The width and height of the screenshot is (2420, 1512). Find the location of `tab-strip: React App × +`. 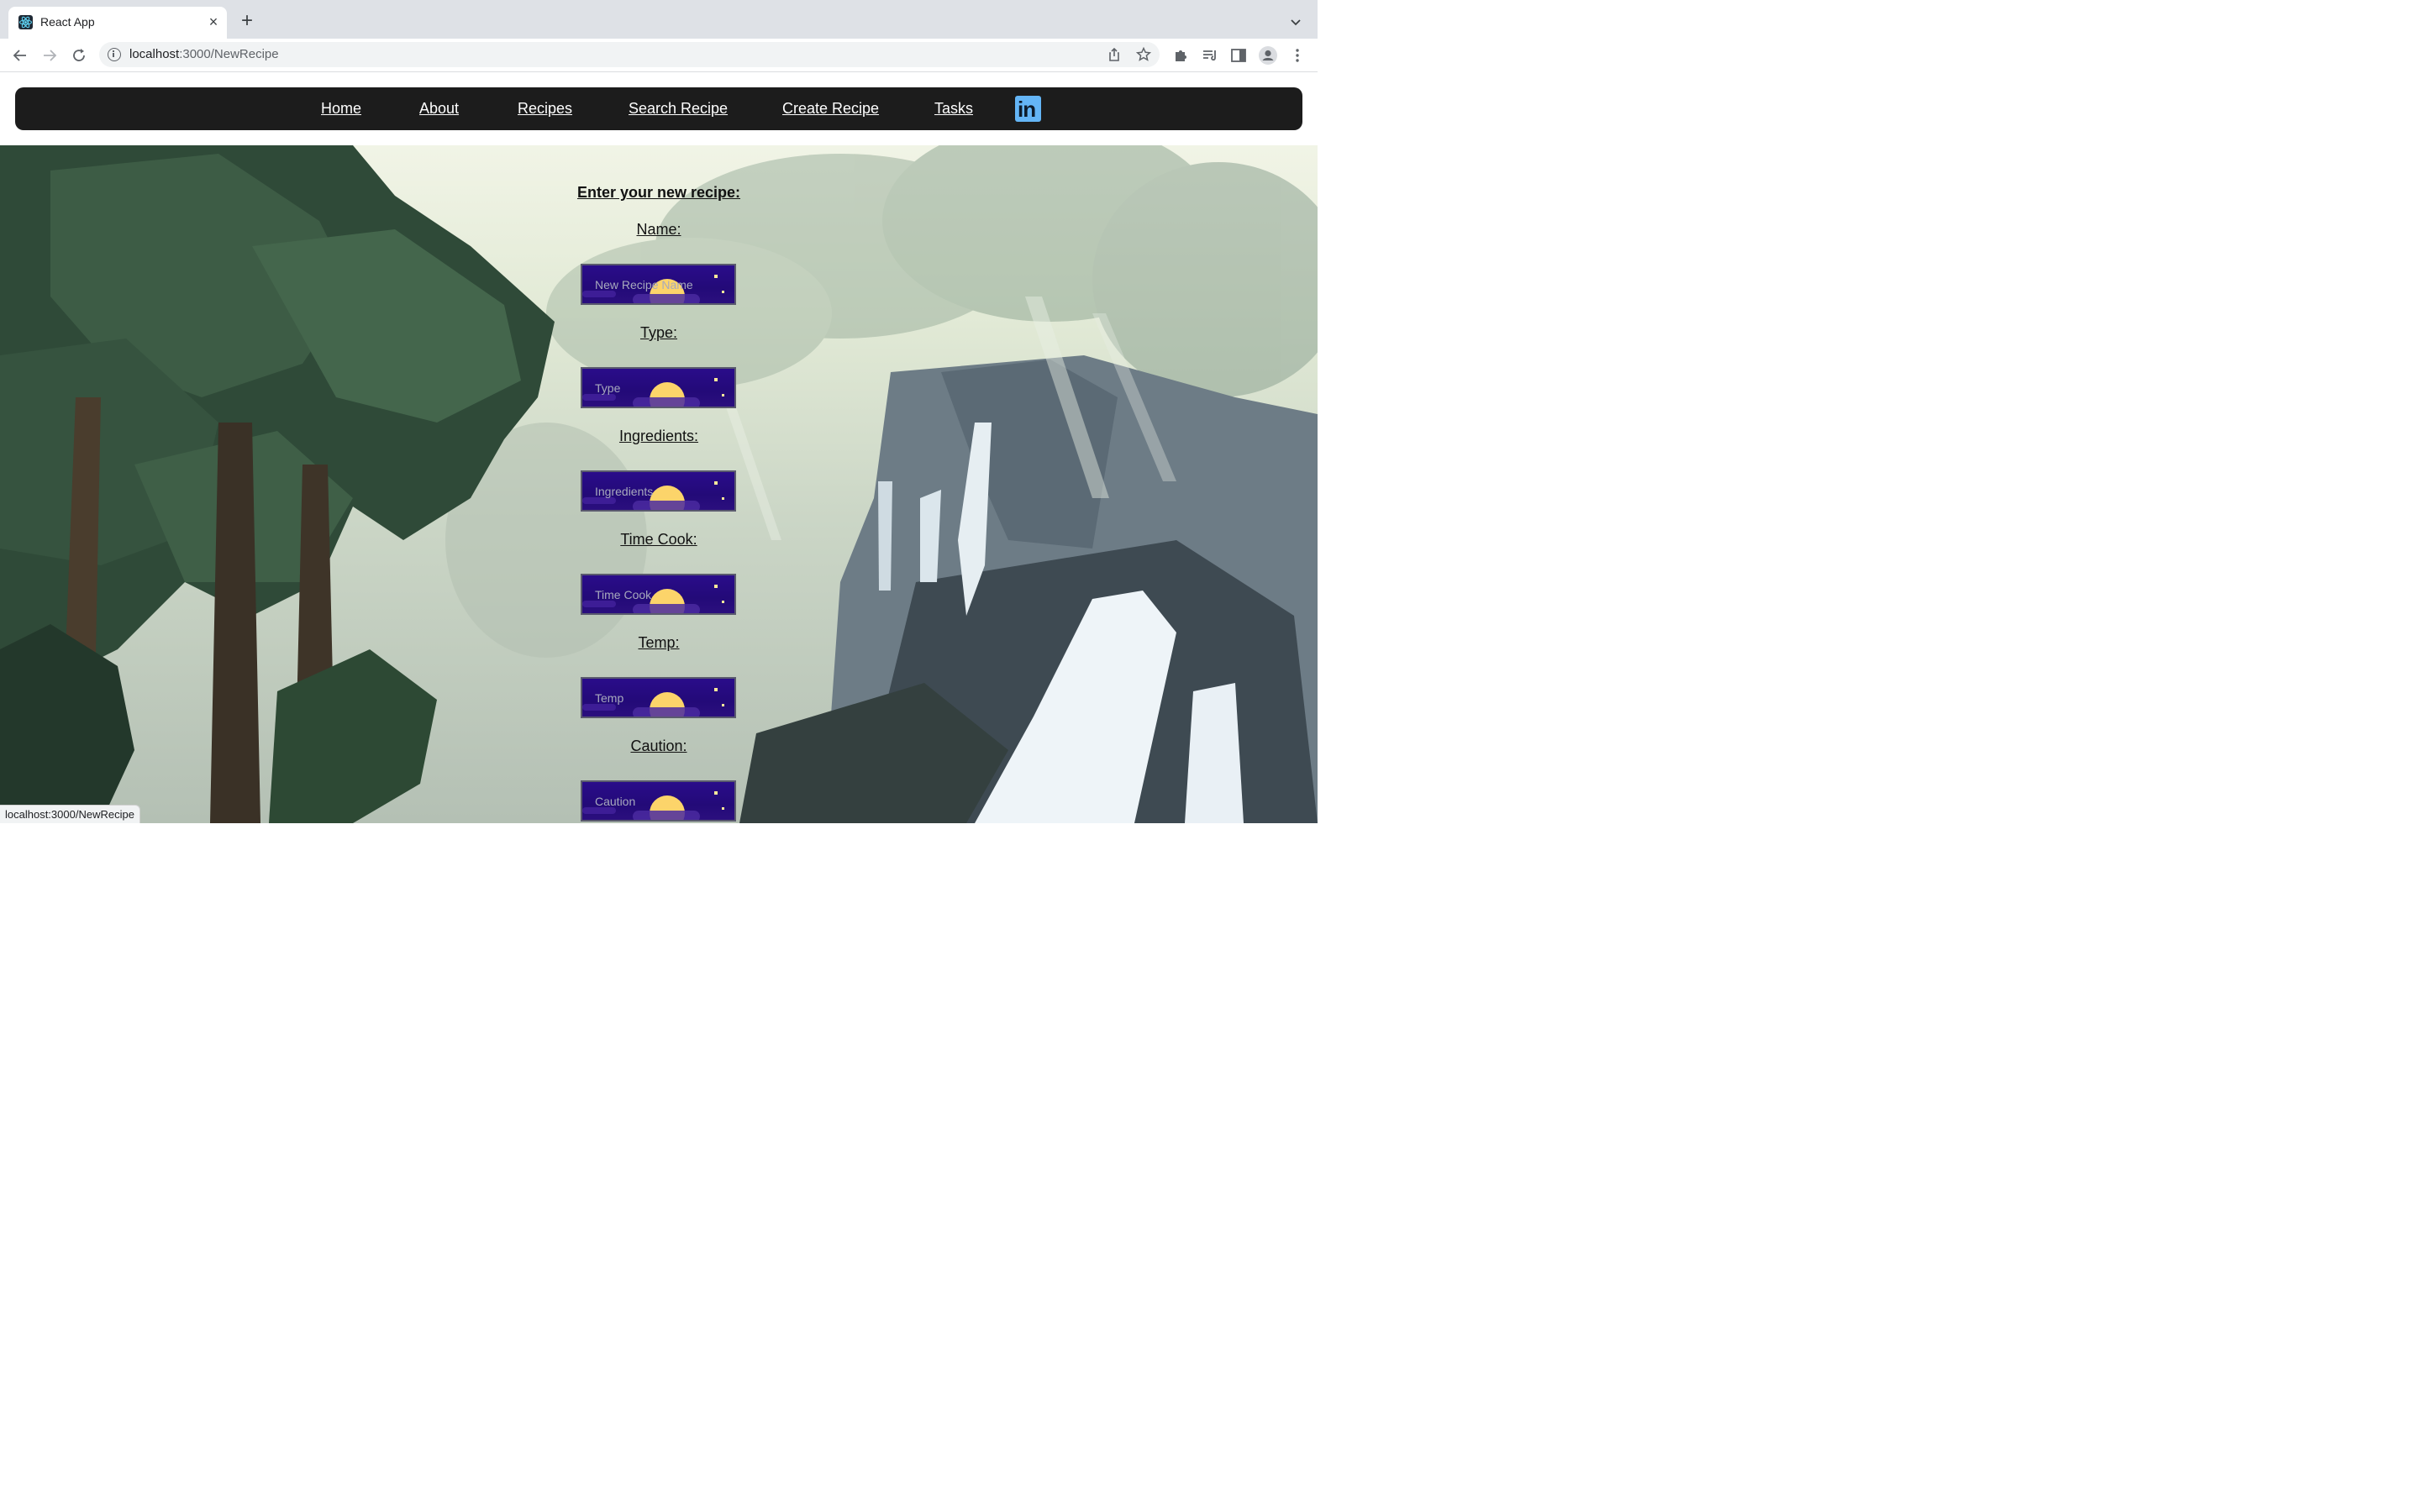

tab-strip: React App × + is located at coordinates (659, 19).